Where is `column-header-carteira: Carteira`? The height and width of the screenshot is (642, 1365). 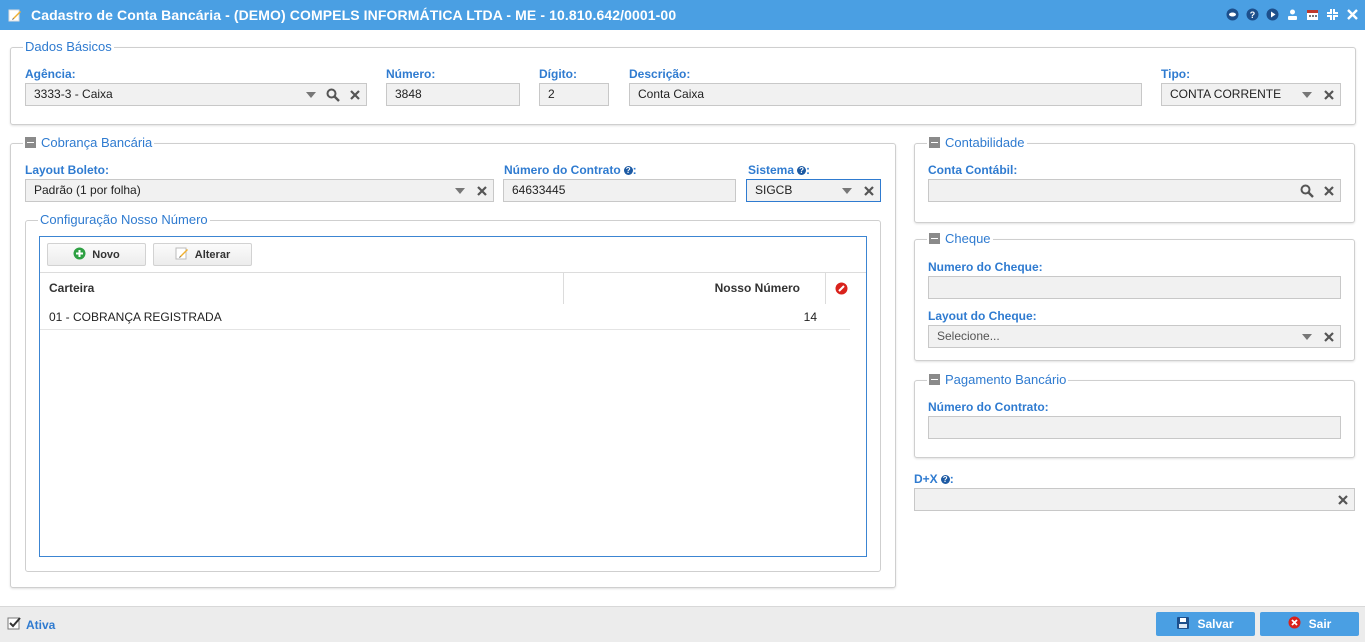 column-header-carteira: Carteira is located at coordinates (71, 288).